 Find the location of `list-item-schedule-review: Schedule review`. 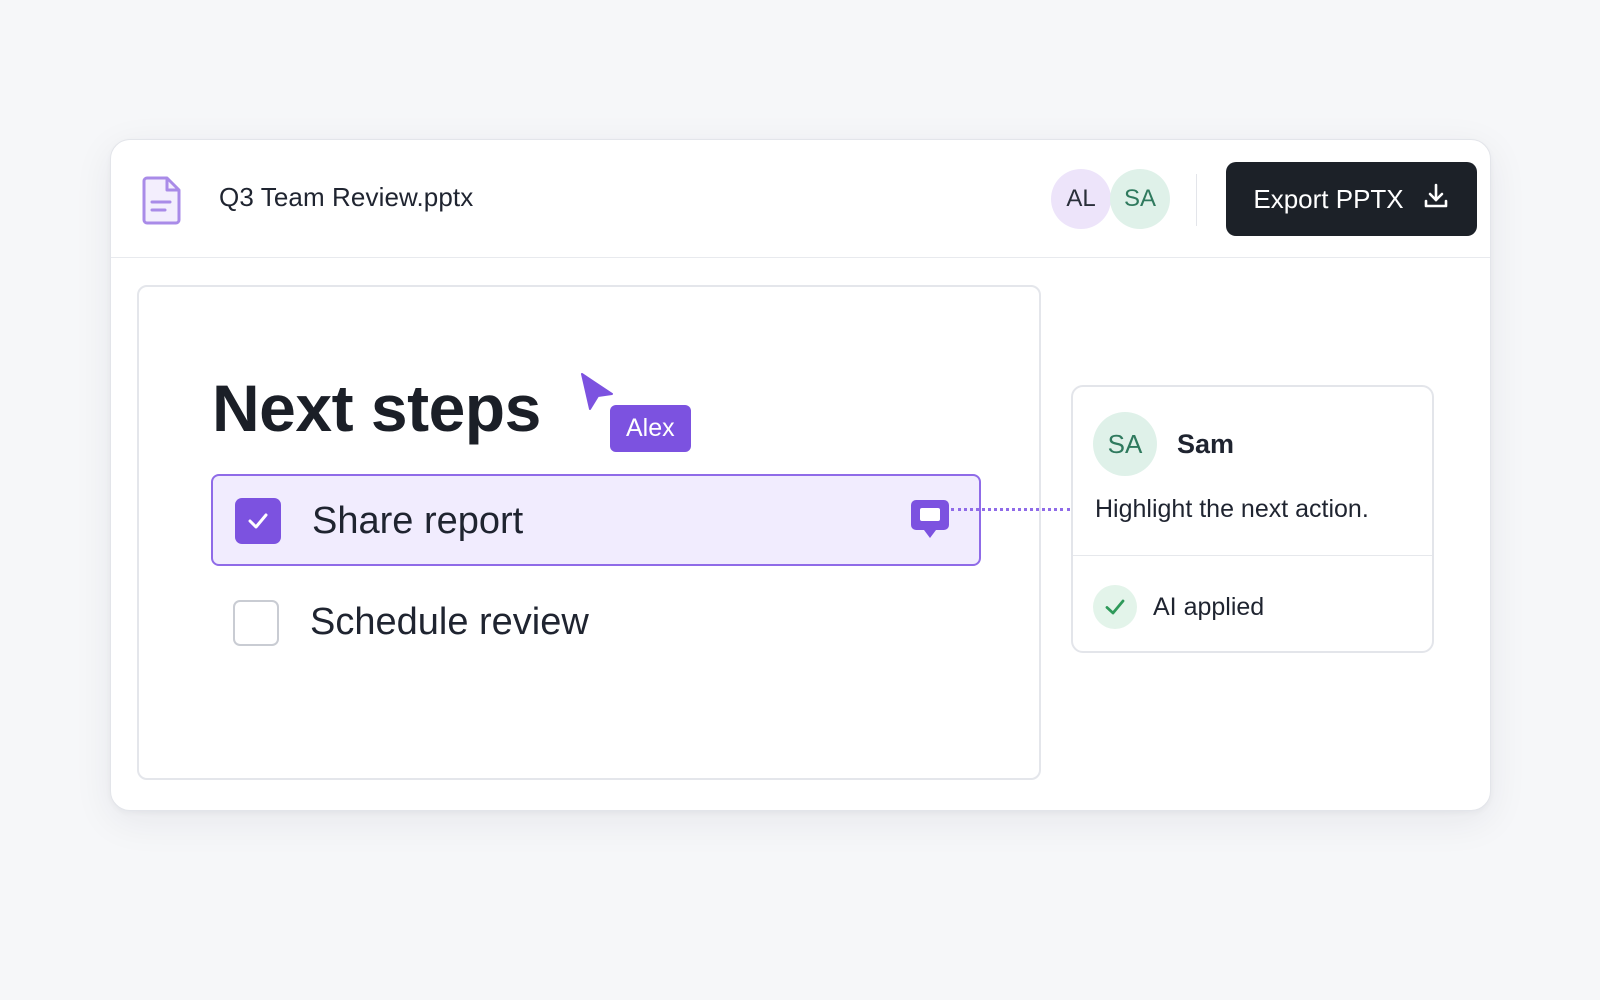

list-item-schedule-review: Schedule review is located at coordinates (596, 623).